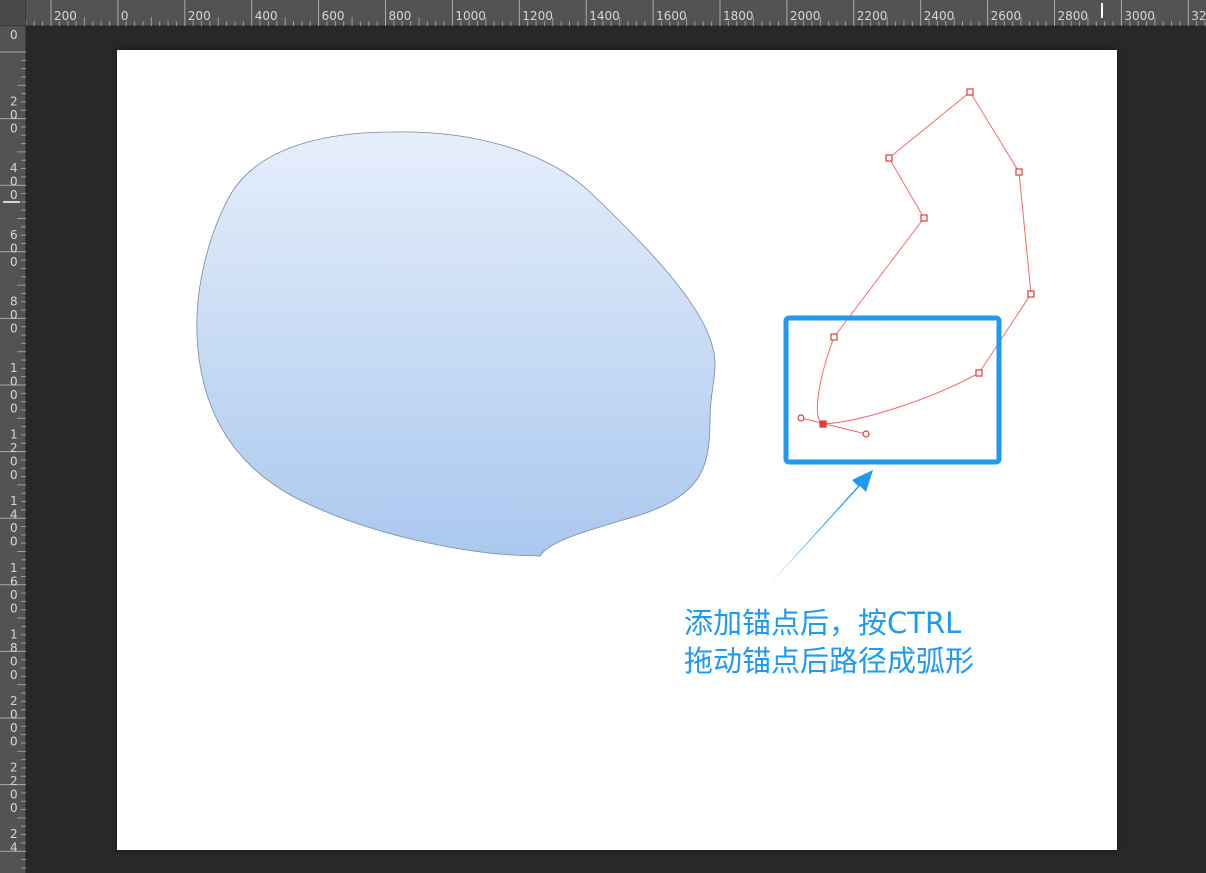 Image resolution: width=1206 pixels, height=873 pixels. I want to click on annotation-line-1: 添加锚点后，按CTRL, so click(823, 623).